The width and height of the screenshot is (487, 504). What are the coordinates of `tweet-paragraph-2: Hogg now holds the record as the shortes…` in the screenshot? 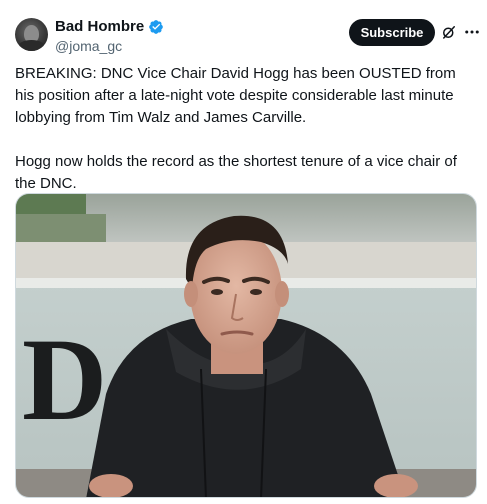 It's located at (236, 172).